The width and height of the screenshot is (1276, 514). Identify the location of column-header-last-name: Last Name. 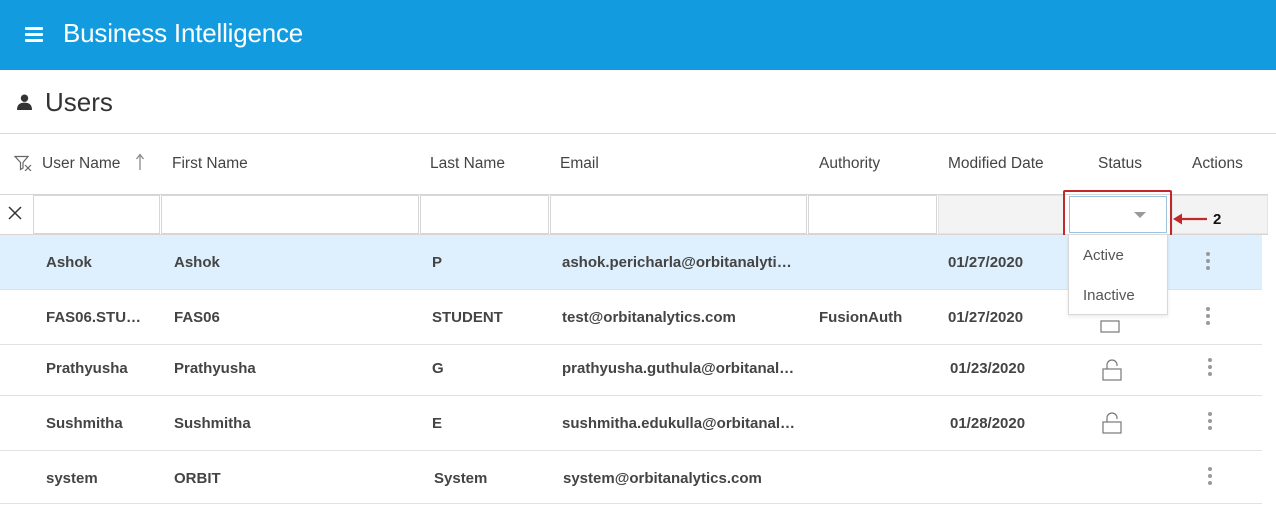
(467, 164).